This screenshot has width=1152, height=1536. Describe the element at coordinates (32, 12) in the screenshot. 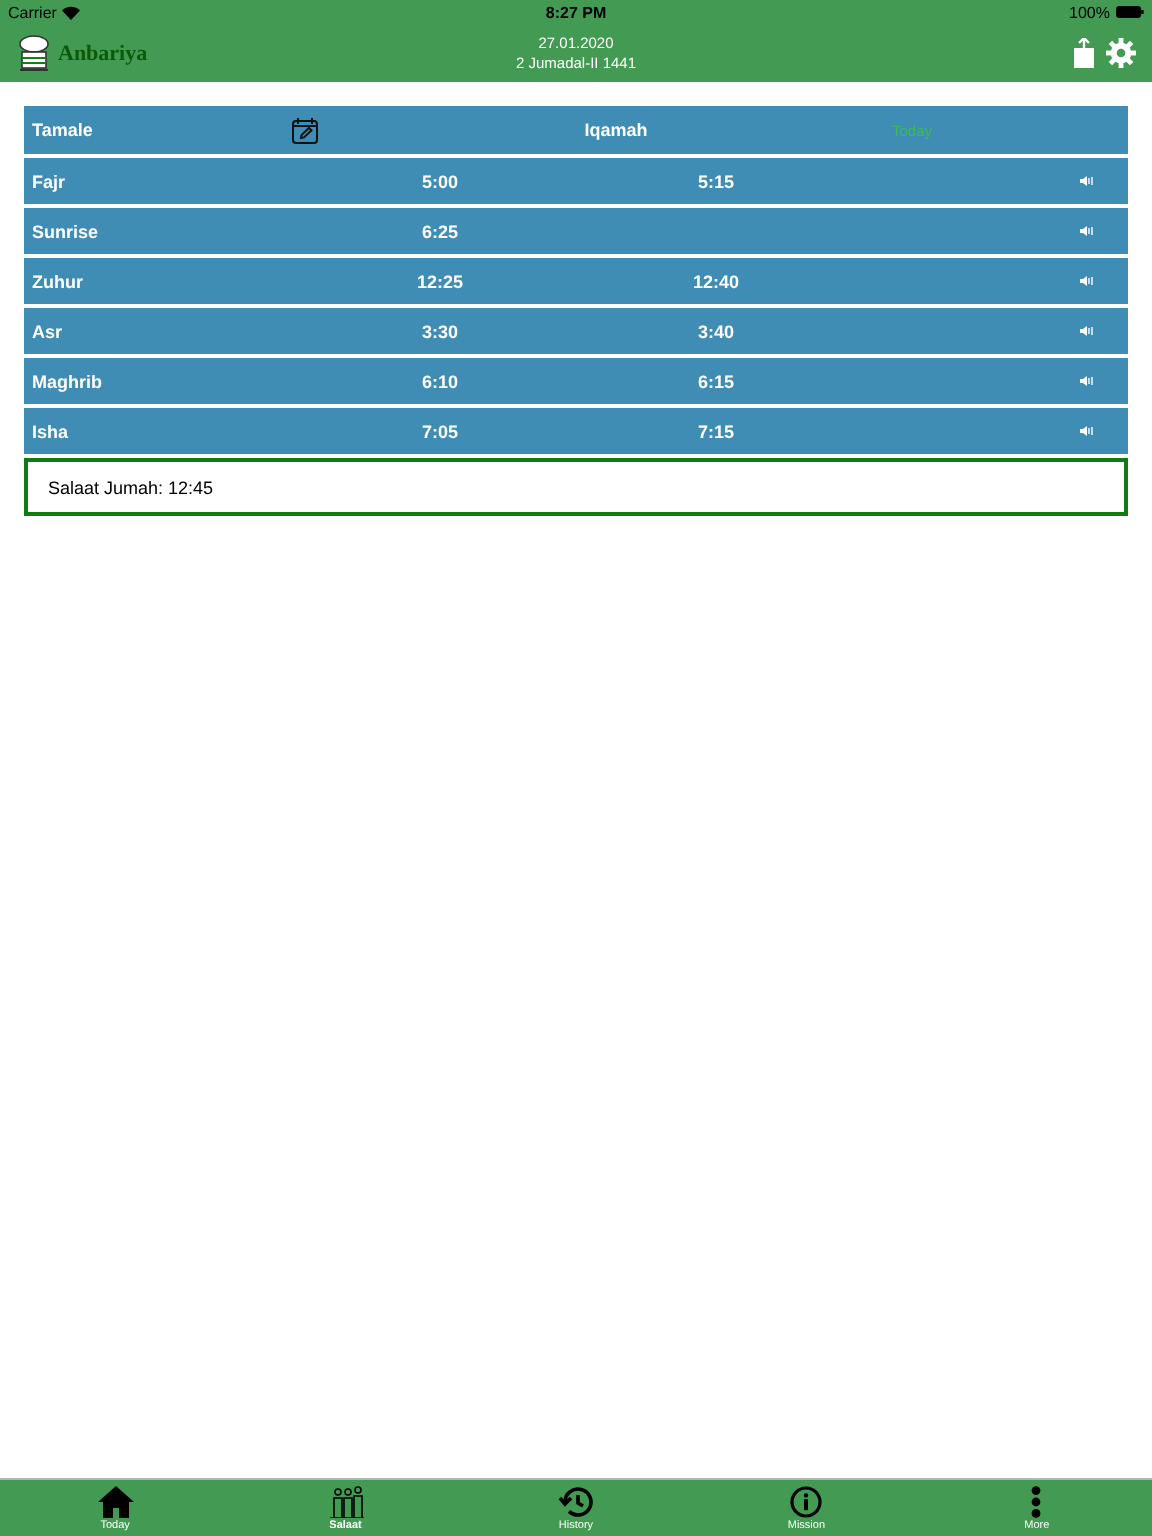

I see `carrier-label: Carrier` at that location.